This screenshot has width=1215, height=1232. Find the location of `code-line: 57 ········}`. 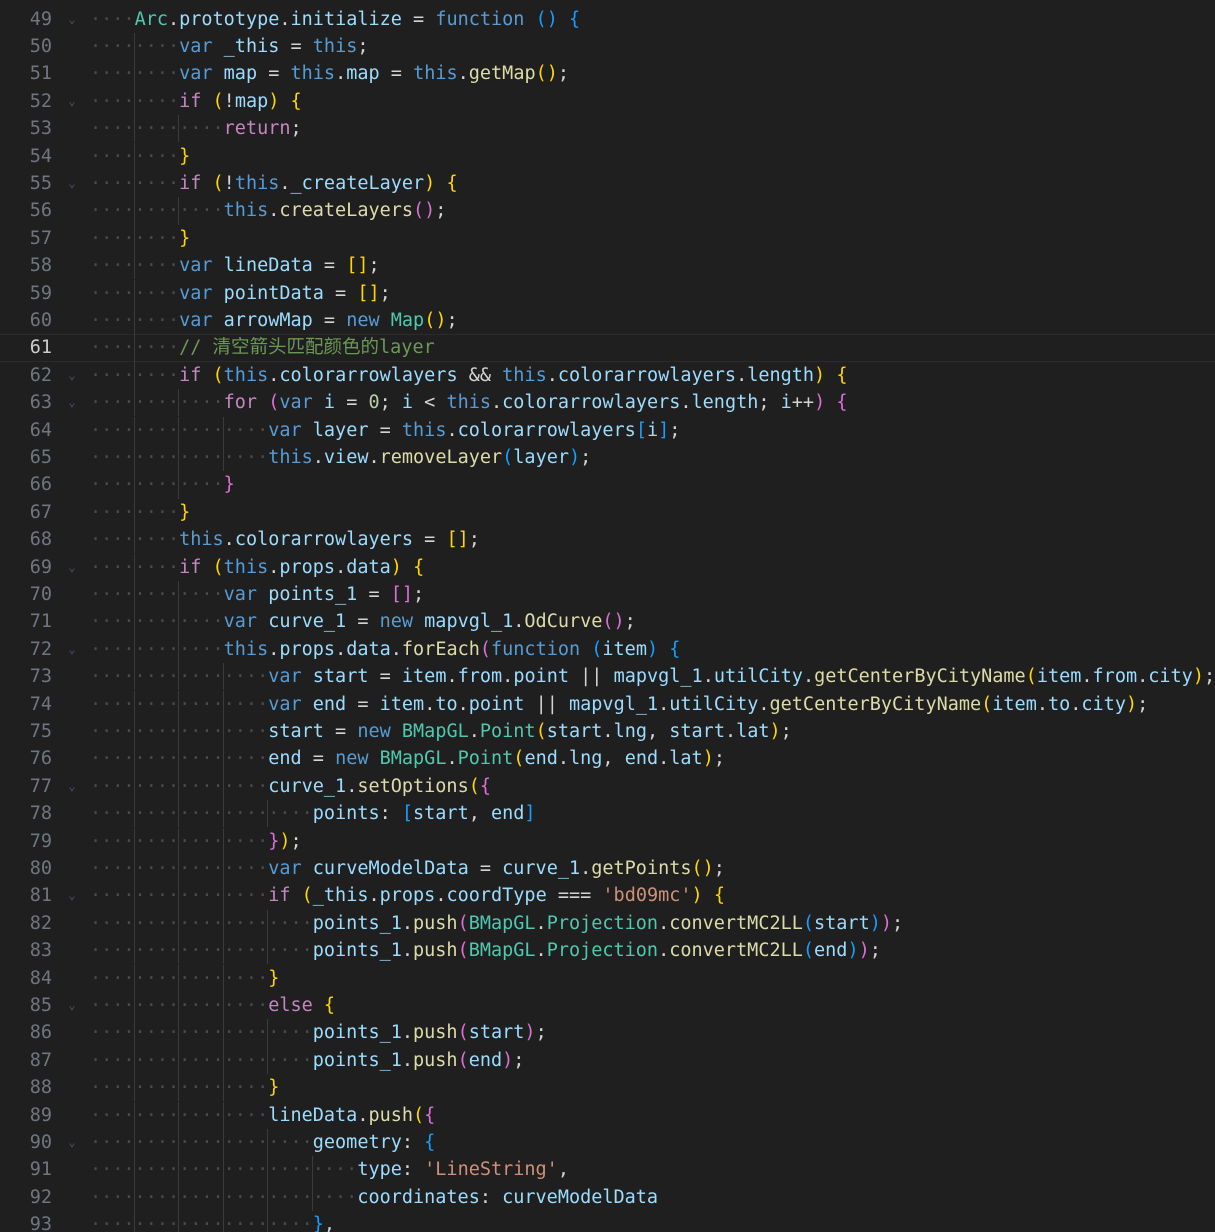

code-line: 57 ········} is located at coordinates (607, 238).